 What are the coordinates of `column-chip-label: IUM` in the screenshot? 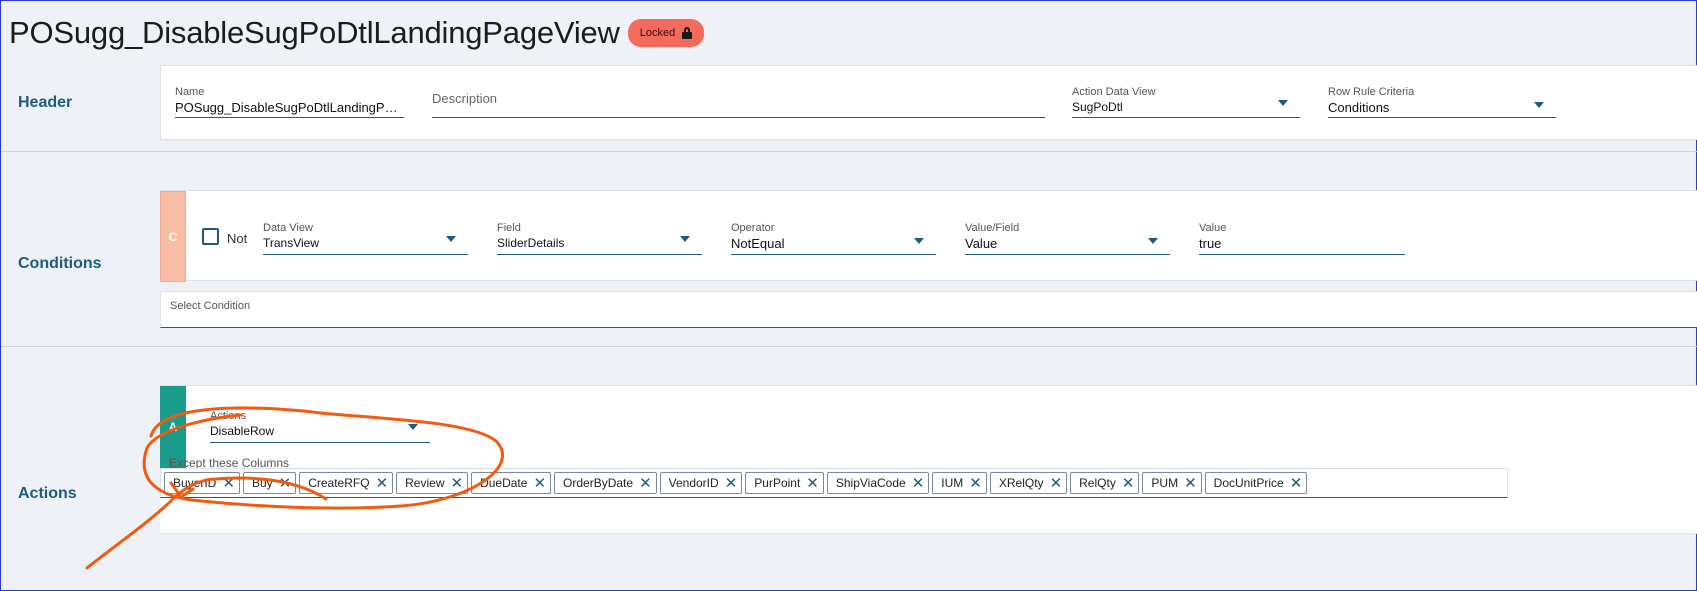 It's located at (952, 483).